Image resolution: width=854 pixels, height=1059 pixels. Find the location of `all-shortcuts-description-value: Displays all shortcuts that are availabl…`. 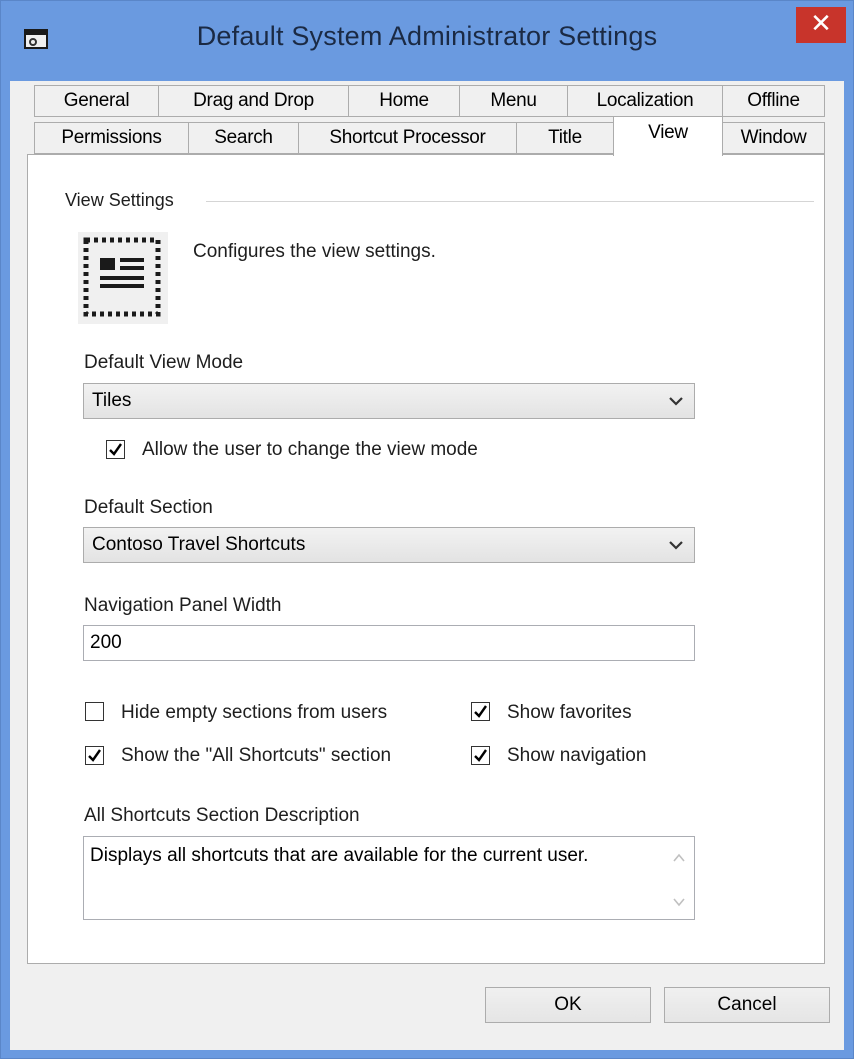

all-shortcuts-description-value: Displays all shortcuts that are availabl… is located at coordinates (339, 855).